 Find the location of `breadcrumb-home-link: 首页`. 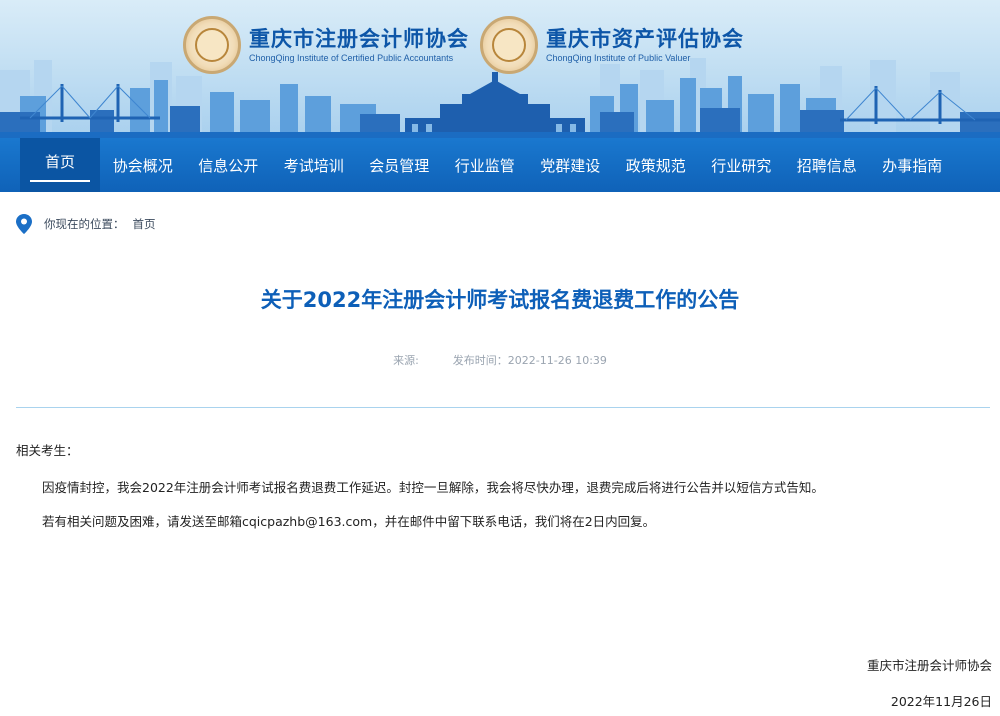

breadcrumb-home-link: 首页 is located at coordinates (144, 224).